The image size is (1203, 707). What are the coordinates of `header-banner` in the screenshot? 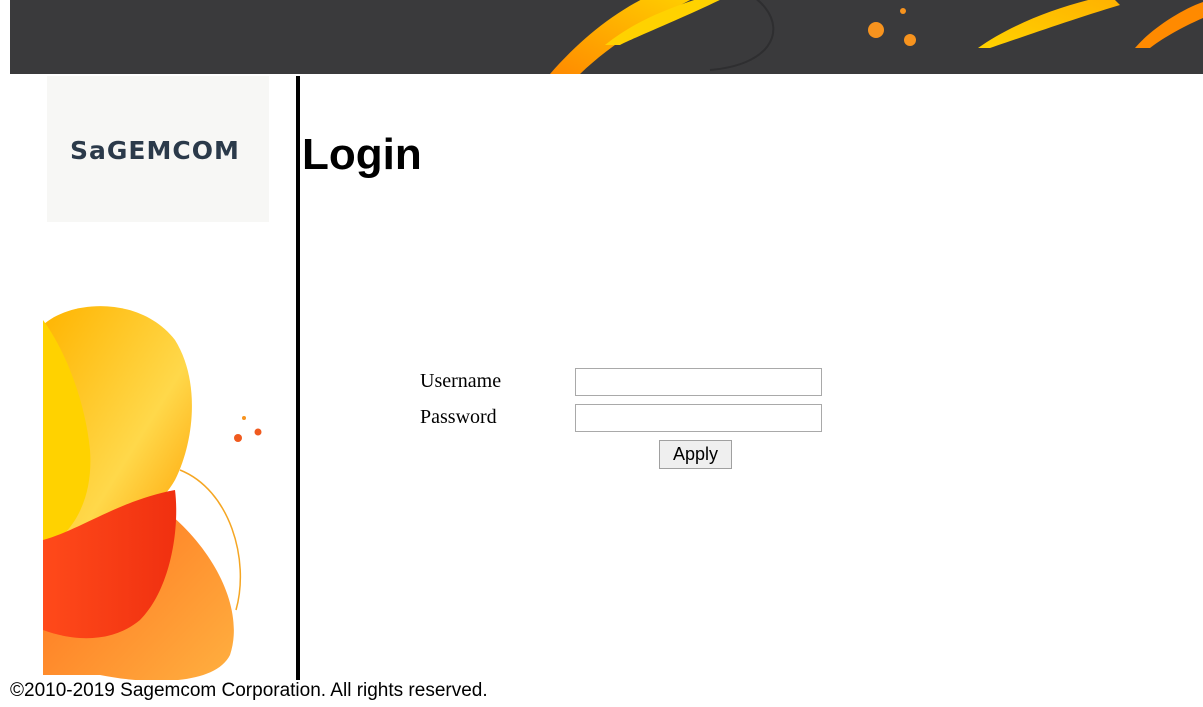 It's located at (606, 37).